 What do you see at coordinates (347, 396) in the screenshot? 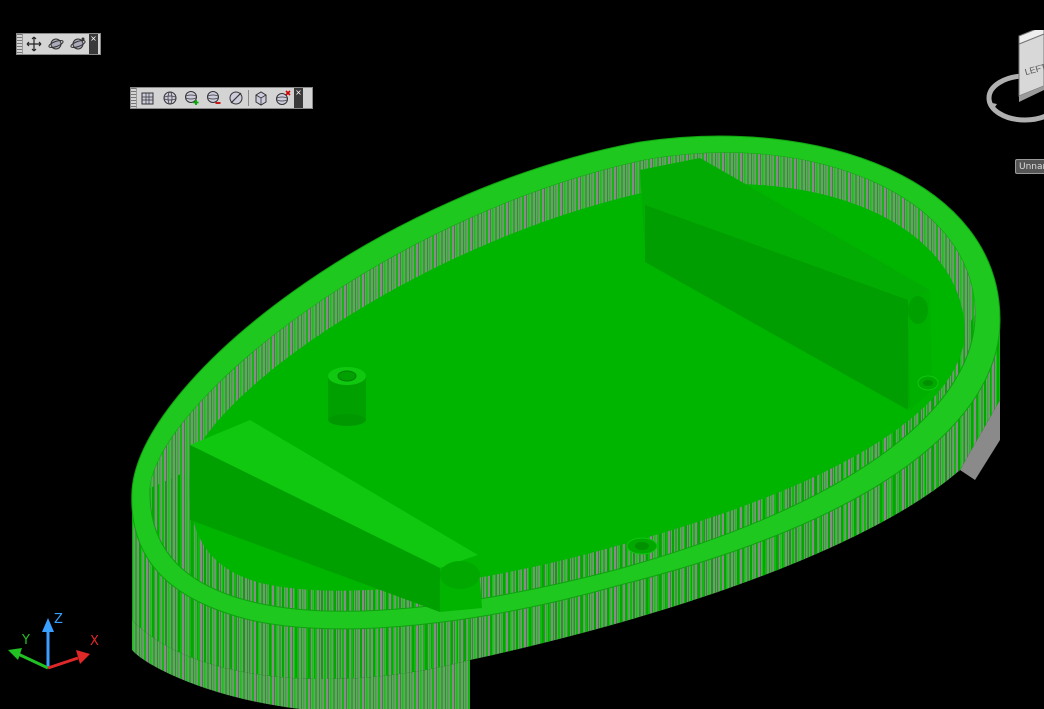
I see `standoff-post` at bounding box center [347, 396].